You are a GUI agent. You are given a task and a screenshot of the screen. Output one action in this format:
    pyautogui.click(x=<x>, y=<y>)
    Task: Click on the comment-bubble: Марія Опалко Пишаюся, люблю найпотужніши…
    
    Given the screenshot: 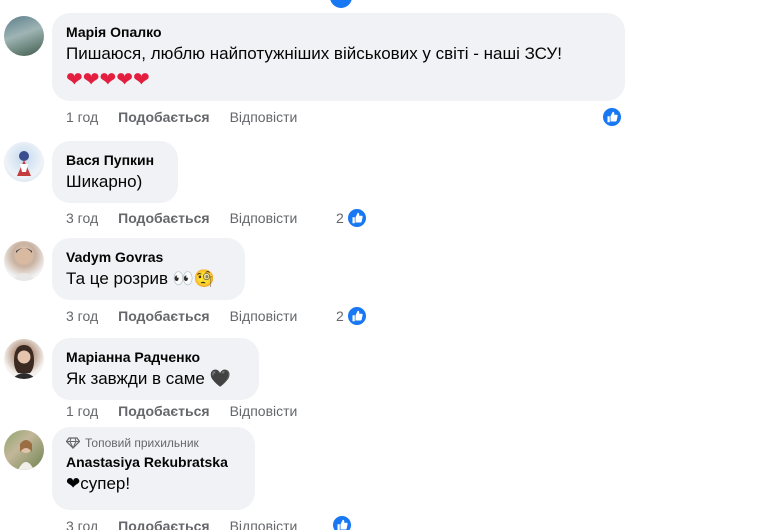 What is the action you would take?
    pyautogui.click(x=338, y=57)
    